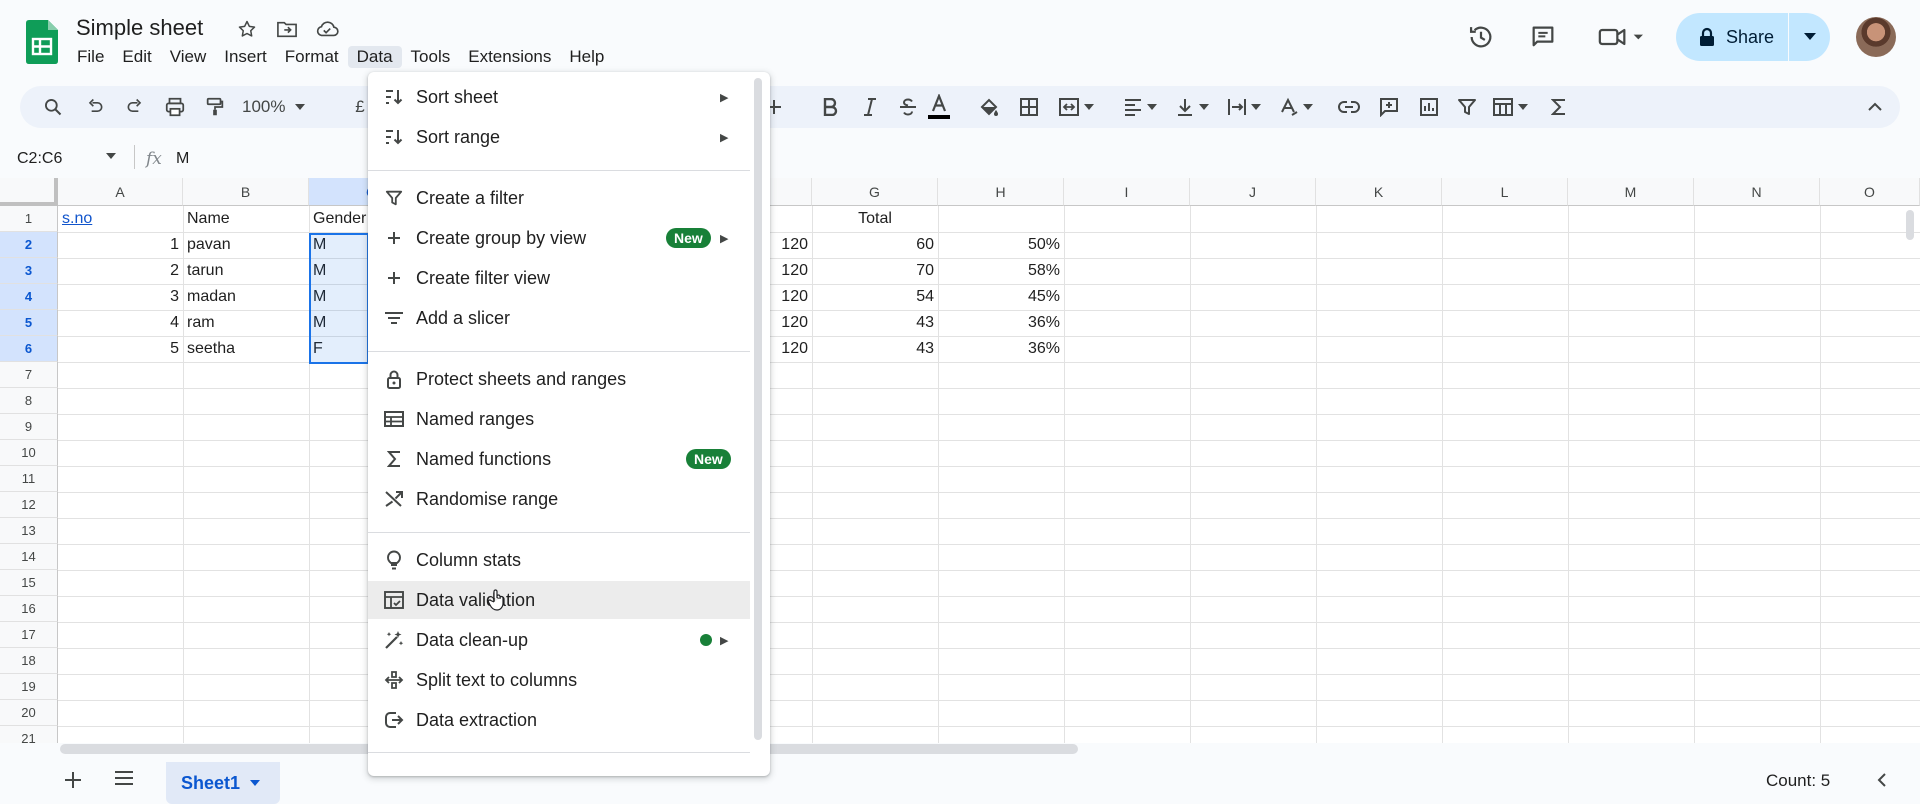 Image resolution: width=1920 pixels, height=804 pixels. Describe the element at coordinates (39, 159) in the screenshot. I see `name-box: C2:C6` at that location.